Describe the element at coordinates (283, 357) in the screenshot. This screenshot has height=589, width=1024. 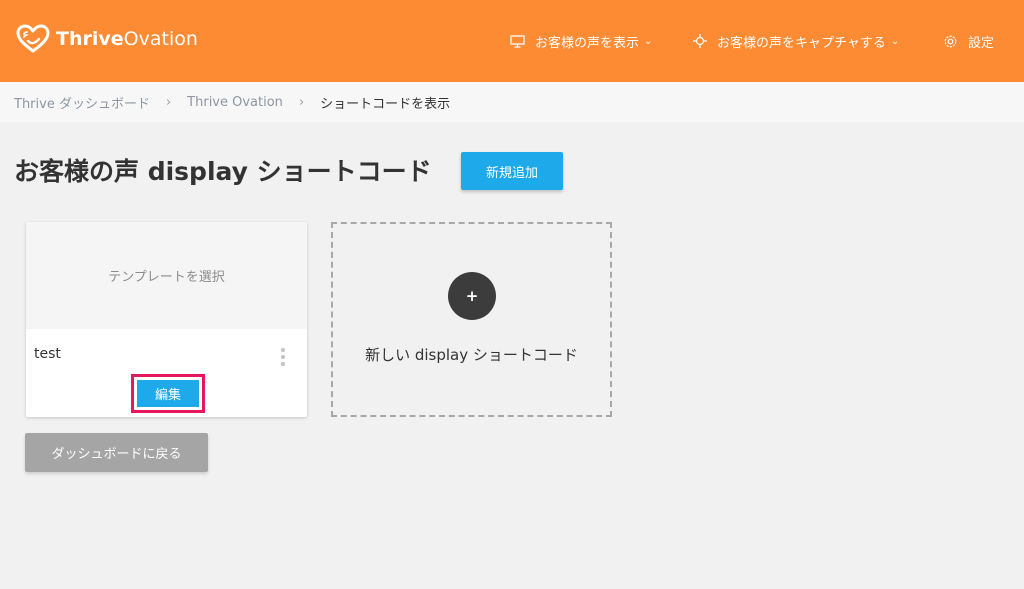
I see `more-options-icon` at that location.